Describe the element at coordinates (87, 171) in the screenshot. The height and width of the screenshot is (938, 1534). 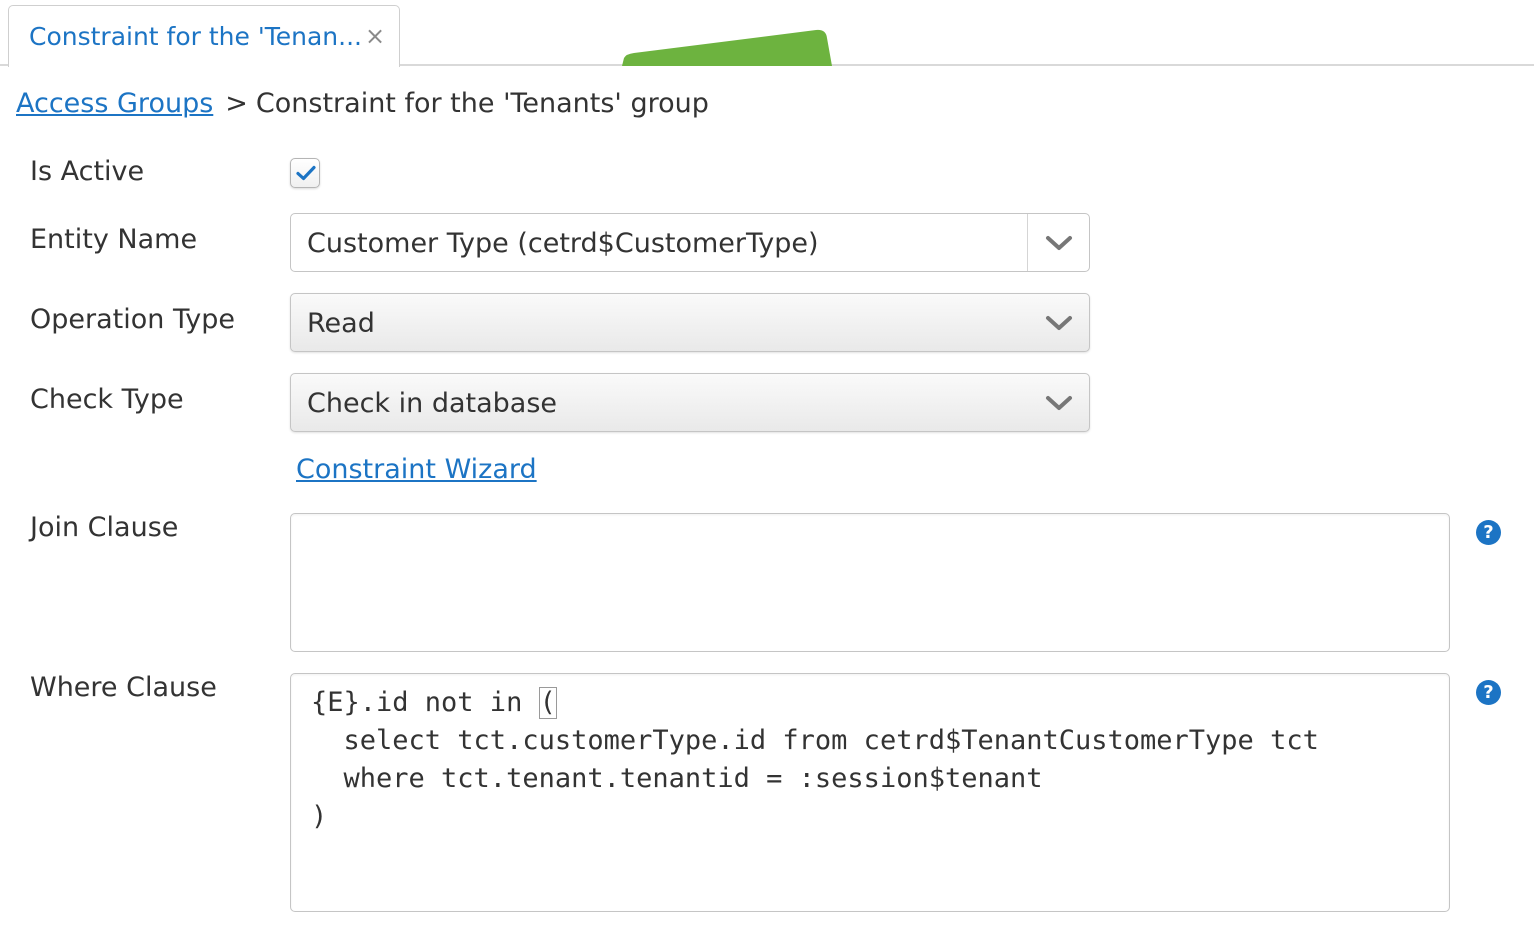
I see `is-active-label: Is Active` at that location.